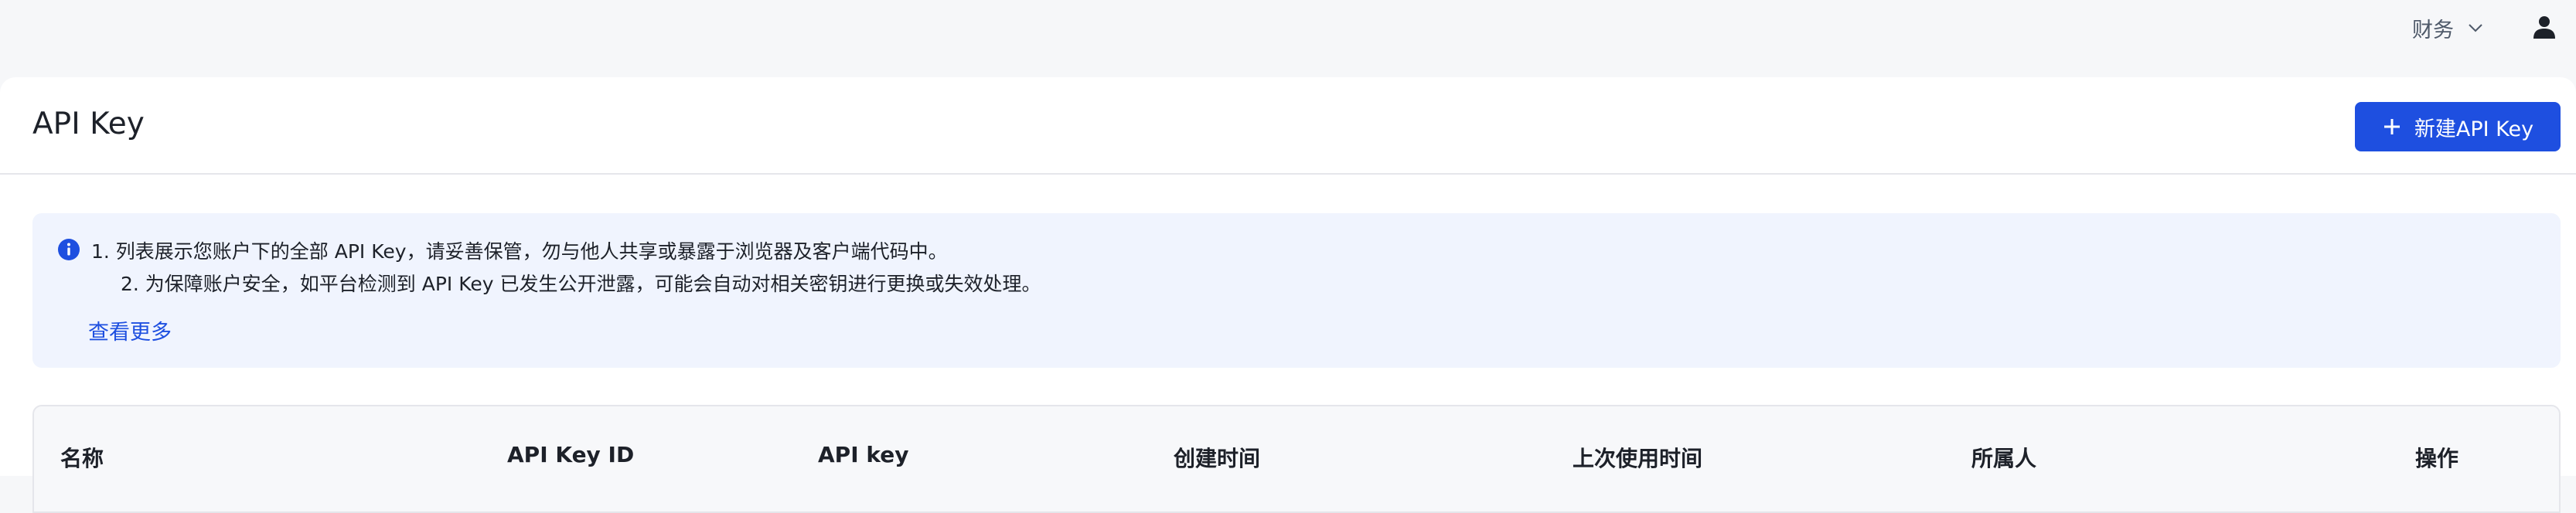 The image size is (2576, 513). Describe the element at coordinates (2437, 458) in the screenshot. I see `column-header-actions: 操作` at that location.